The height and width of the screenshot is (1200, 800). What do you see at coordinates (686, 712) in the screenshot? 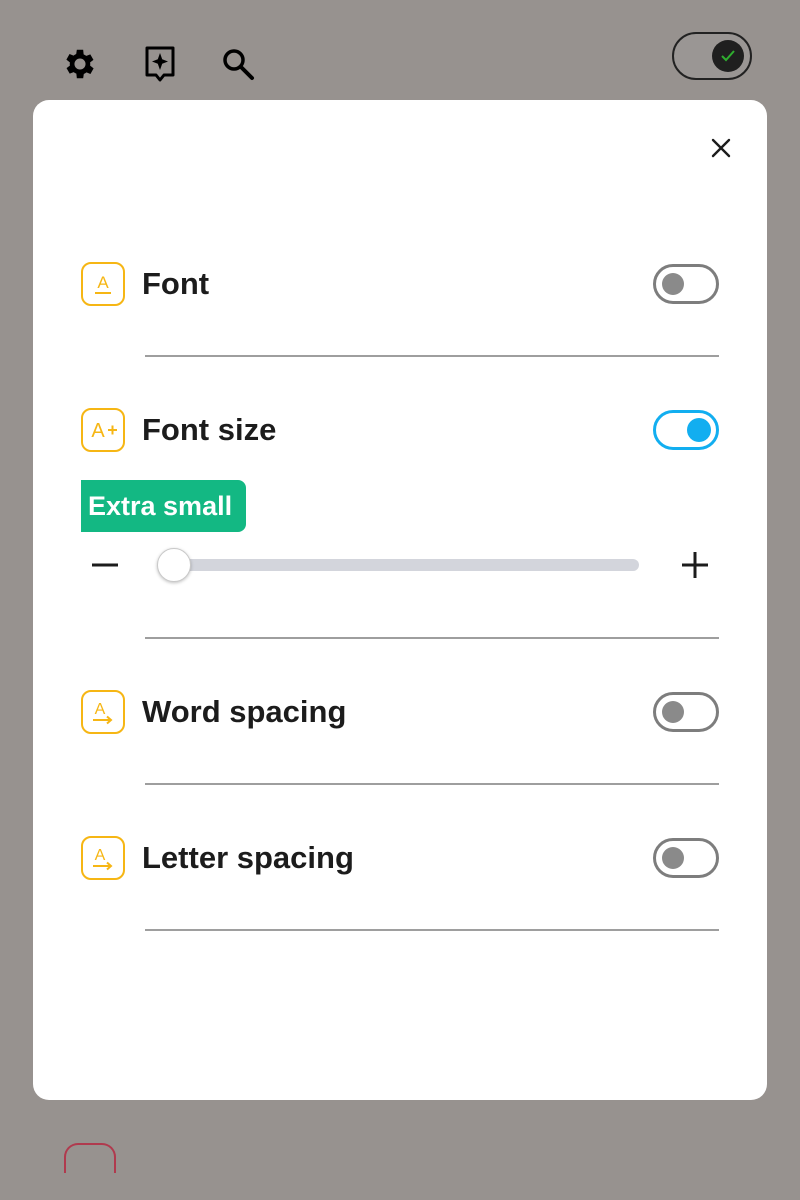
I see `word-spacing-toggle` at bounding box center [686, 712].